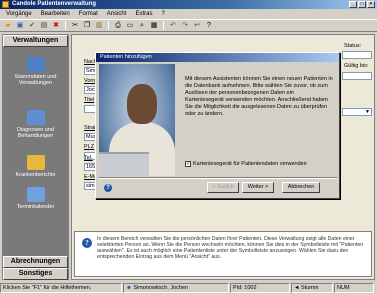 This screenshot has height=294, width=377. What do you see at coordinates (56, 26) in the screenshot?
I see `delete-icon: ✖` at bounding box center [56, 26].